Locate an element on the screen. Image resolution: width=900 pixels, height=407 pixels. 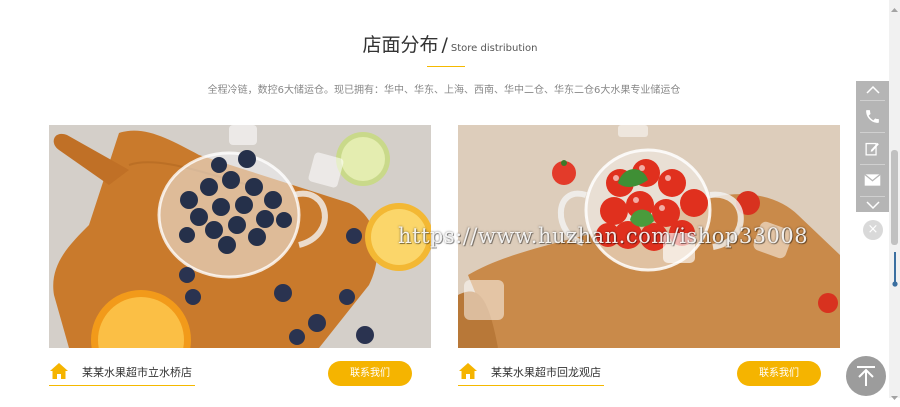
page-scrollbar is located at coordinates (894, 200).